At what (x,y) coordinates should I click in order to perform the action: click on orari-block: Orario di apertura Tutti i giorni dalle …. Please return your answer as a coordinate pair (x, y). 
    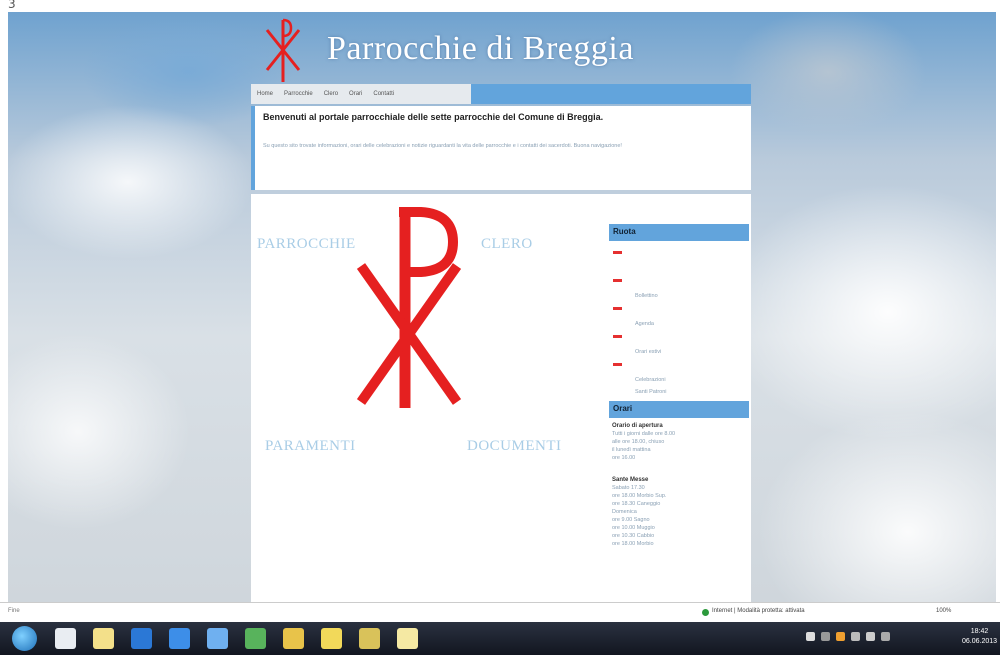
    Looking at the image, I should click on (679, 440).